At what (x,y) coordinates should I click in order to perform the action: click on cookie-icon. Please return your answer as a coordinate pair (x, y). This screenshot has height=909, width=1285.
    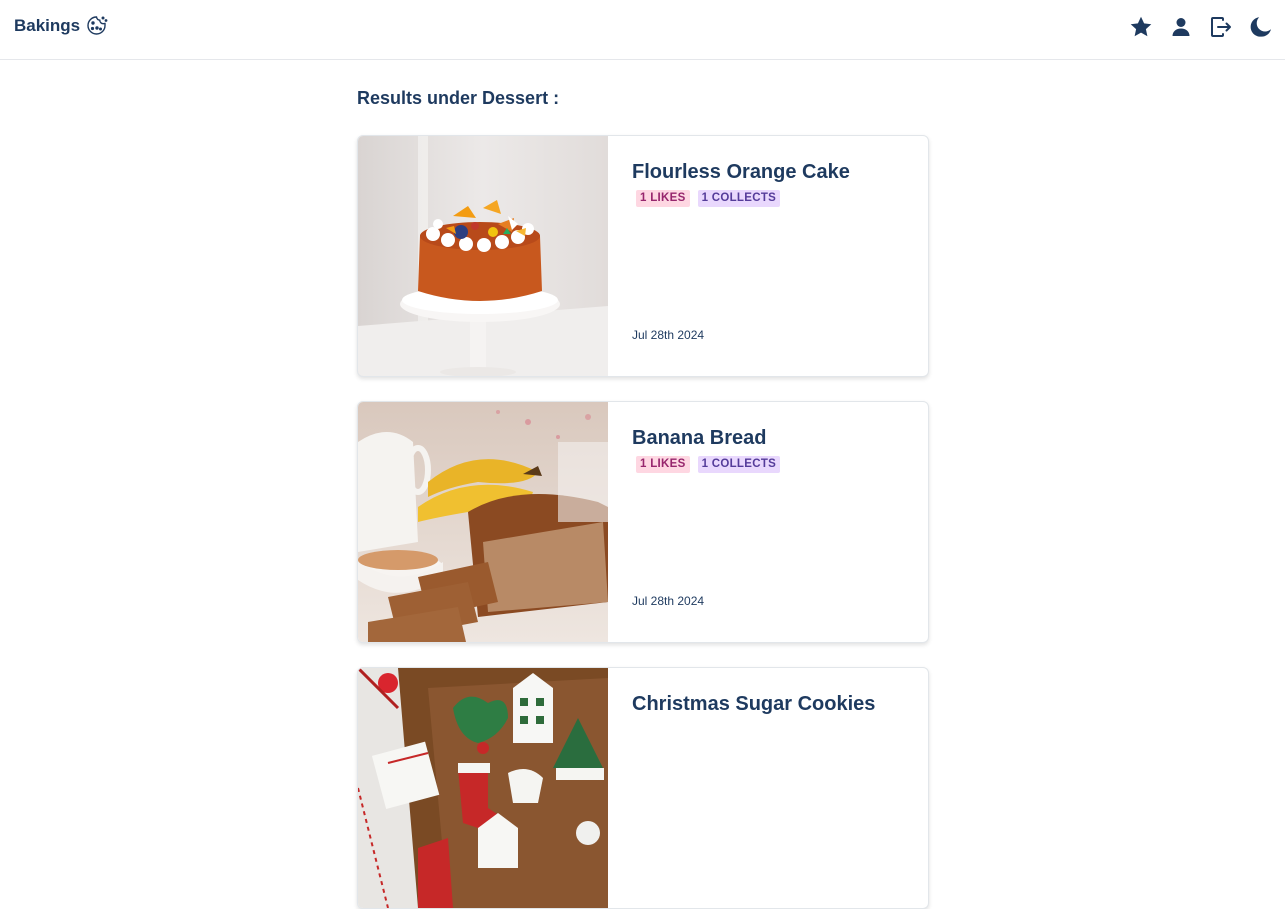
    Looking at the image, I should click on (97, 26).